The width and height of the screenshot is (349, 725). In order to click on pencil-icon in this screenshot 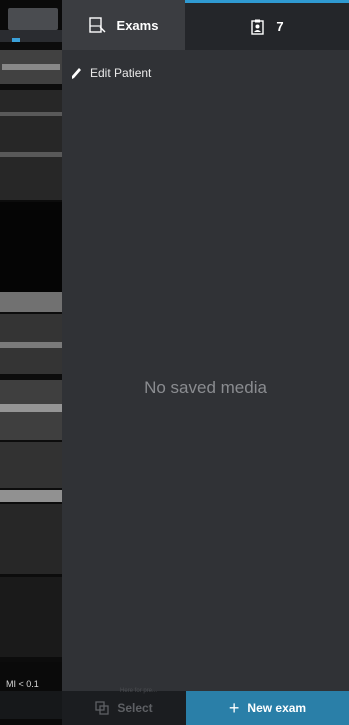, I will do `click(76, 73)`.